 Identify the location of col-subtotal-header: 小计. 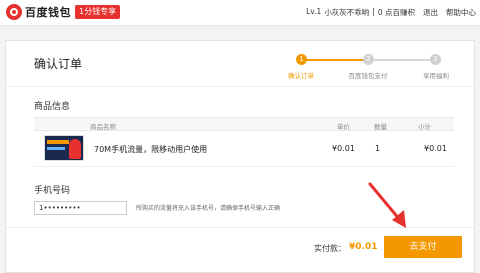
(424, 127).